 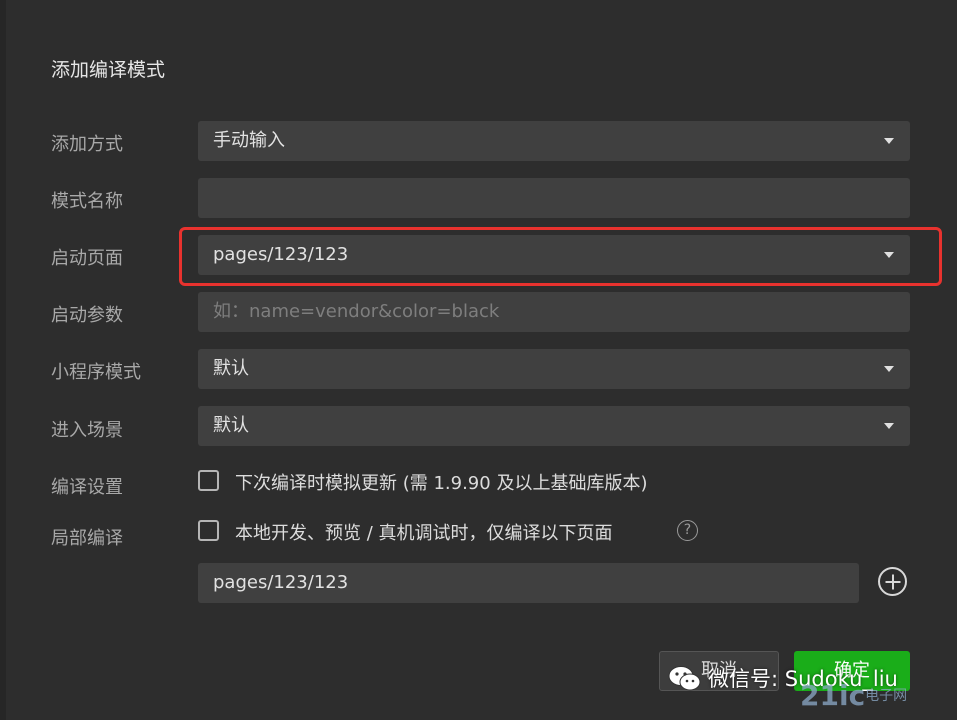 What do you see at coordinates (87, 201) in the screenshot?
I see `mode-name-label: 模式名称` at bounding box center [87, 201].